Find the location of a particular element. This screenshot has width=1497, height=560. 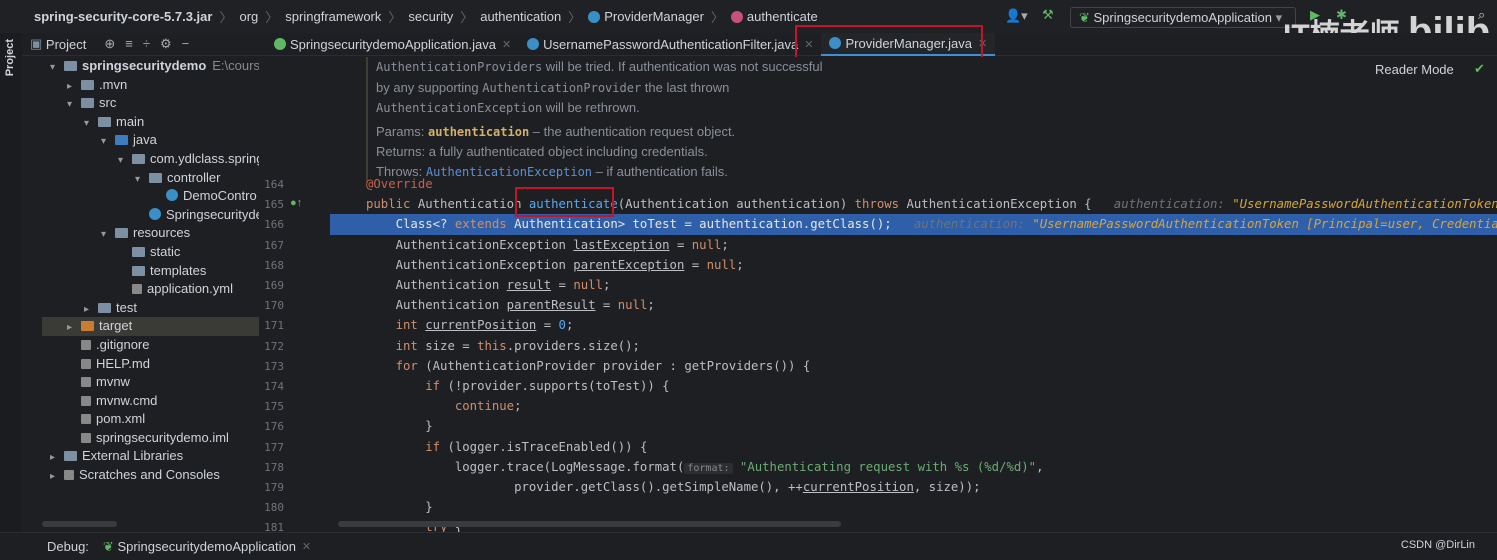

code-token: public is located at coordinates (392, 204).